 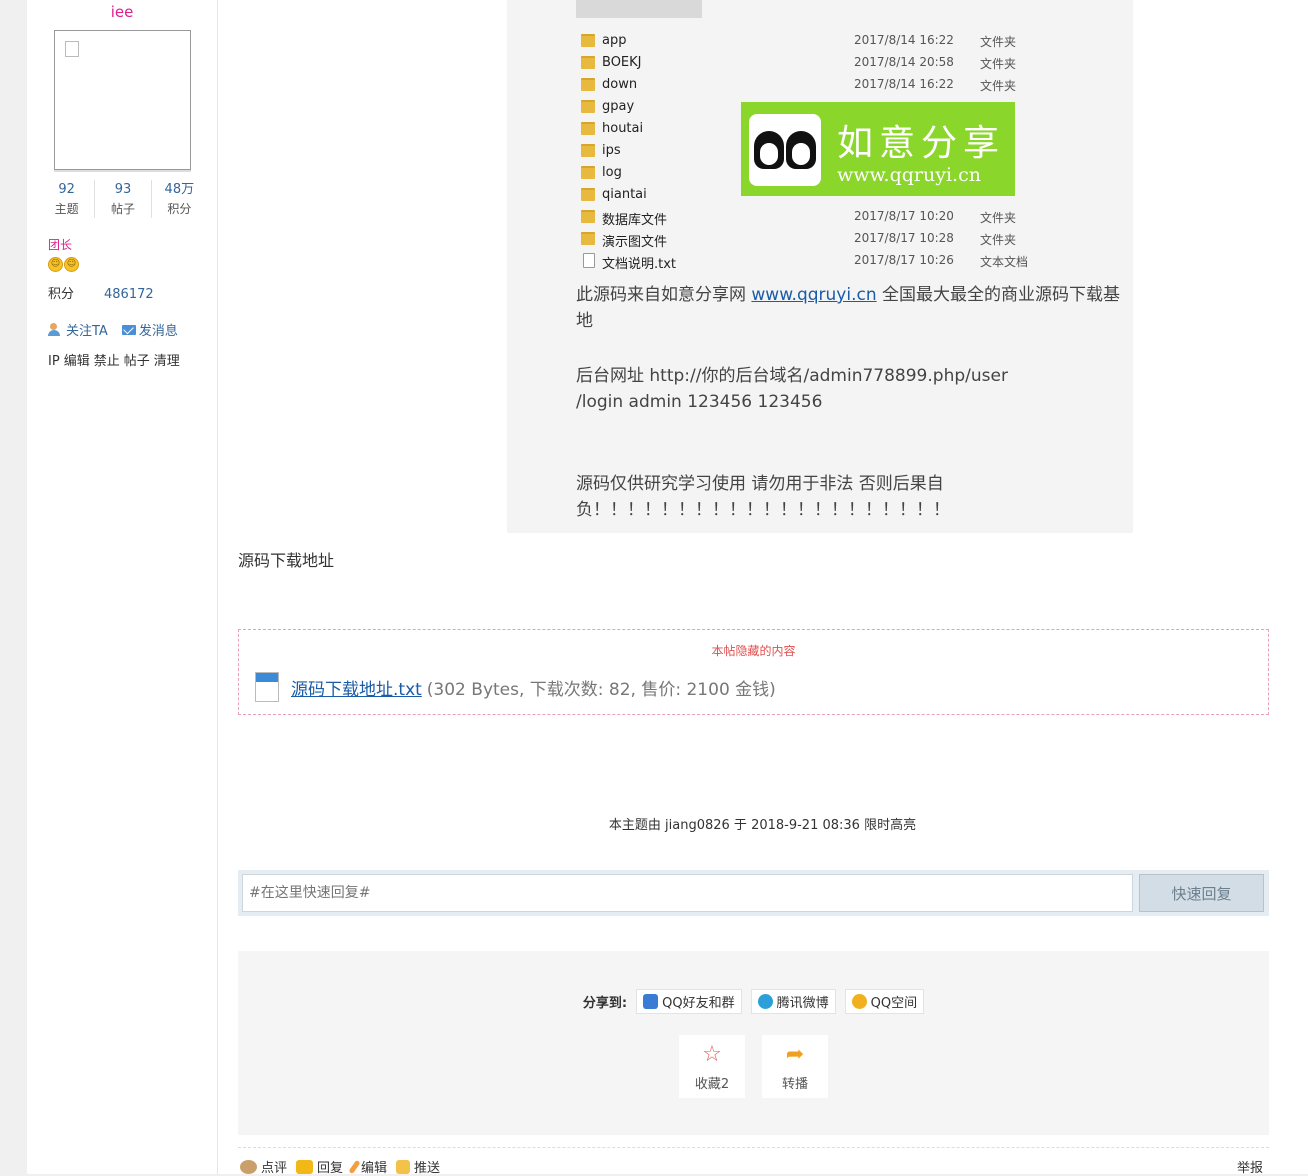 What do you see at coordinates (855, 63) in the screenshot?
I see `file-row: BOEKJ 2017/8/14 20:58 文件夹` at bounding box center [855, 63].